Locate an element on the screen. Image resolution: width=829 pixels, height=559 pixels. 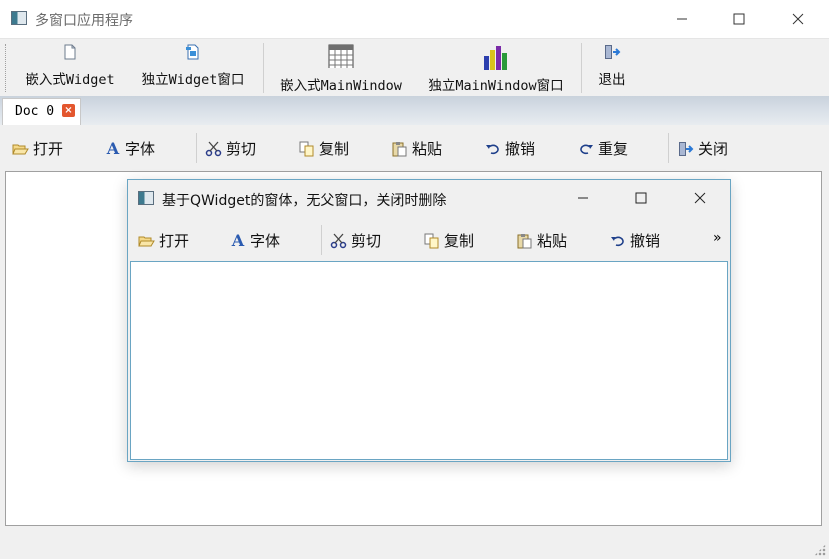
sub-font-label: 字体 is located at coordinates (265, 241).